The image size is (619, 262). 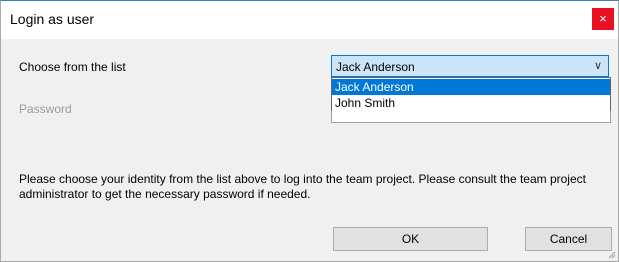 What do you see at coordinates (568, 239) in the screenshot?
I see `cancel-button: Cancel` at bounding box center [568, 239].